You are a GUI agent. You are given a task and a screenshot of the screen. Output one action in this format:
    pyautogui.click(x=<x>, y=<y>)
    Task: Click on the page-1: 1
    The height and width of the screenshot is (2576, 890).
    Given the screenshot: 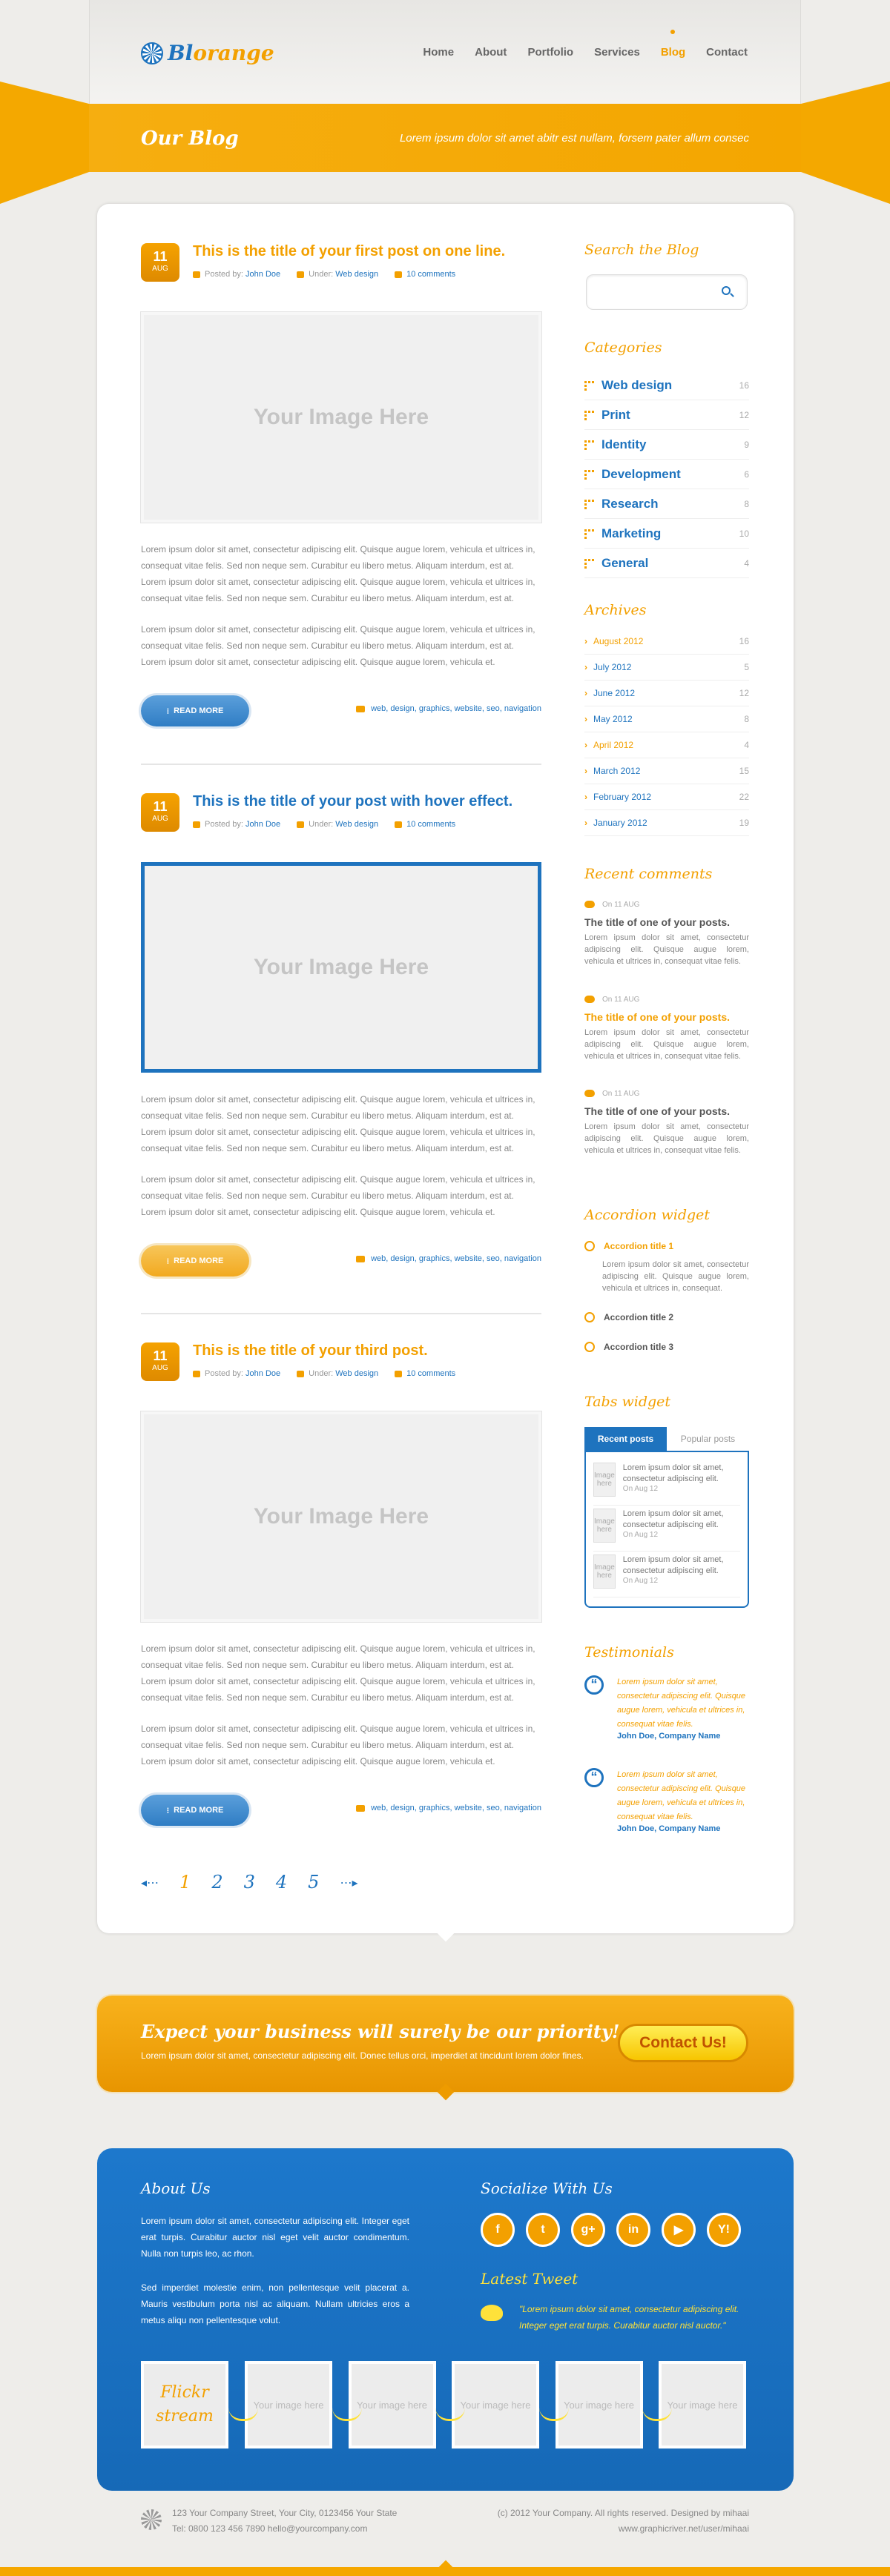 What is the action you would take?
    pyautogui.click(x=185, y=1882)
    